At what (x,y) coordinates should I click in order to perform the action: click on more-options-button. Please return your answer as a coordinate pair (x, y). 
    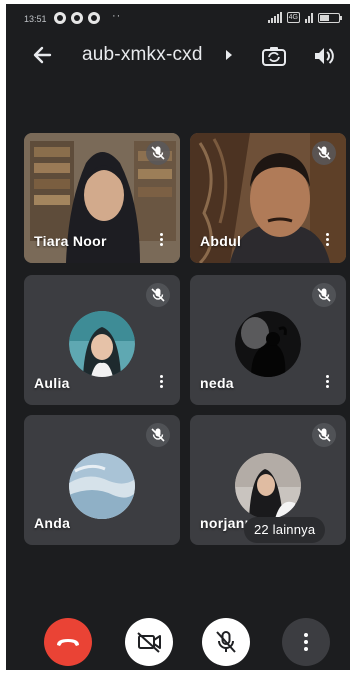
    Looking at the image, I should click on (306, 642).